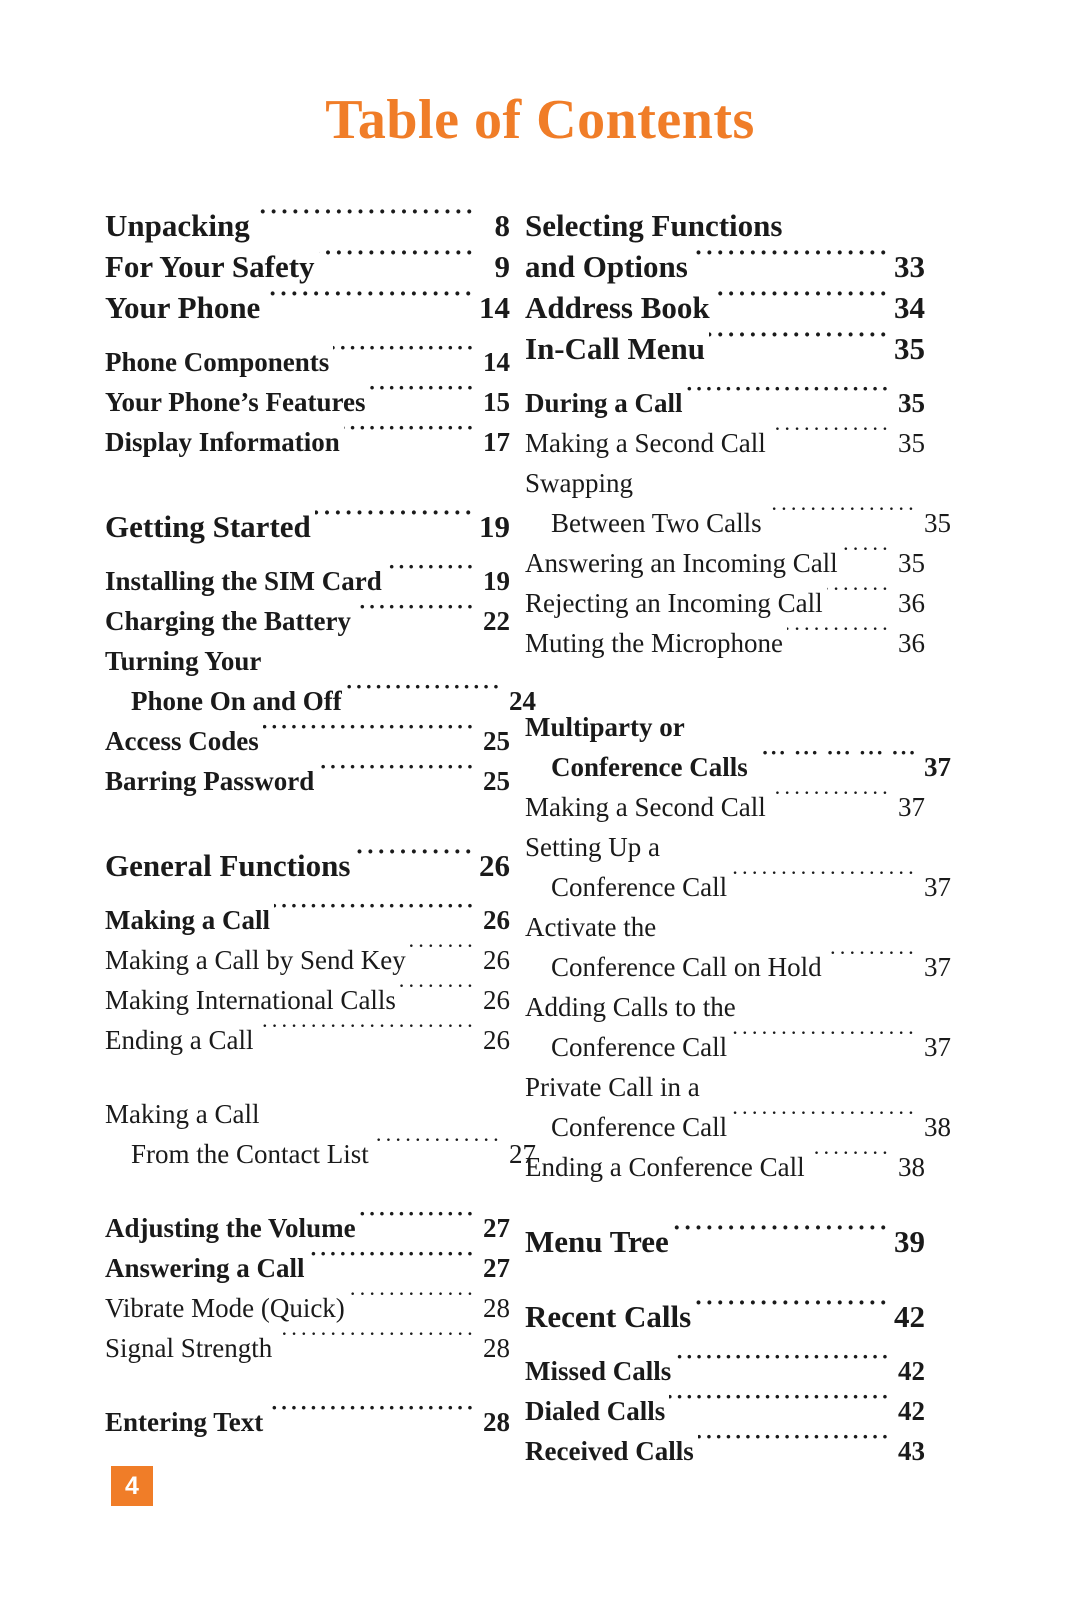  What do you see at coordinates (725, 1087) in the screenshot?
I see `toc-entry: Private Call in a` at bounding box center [725, 1087].